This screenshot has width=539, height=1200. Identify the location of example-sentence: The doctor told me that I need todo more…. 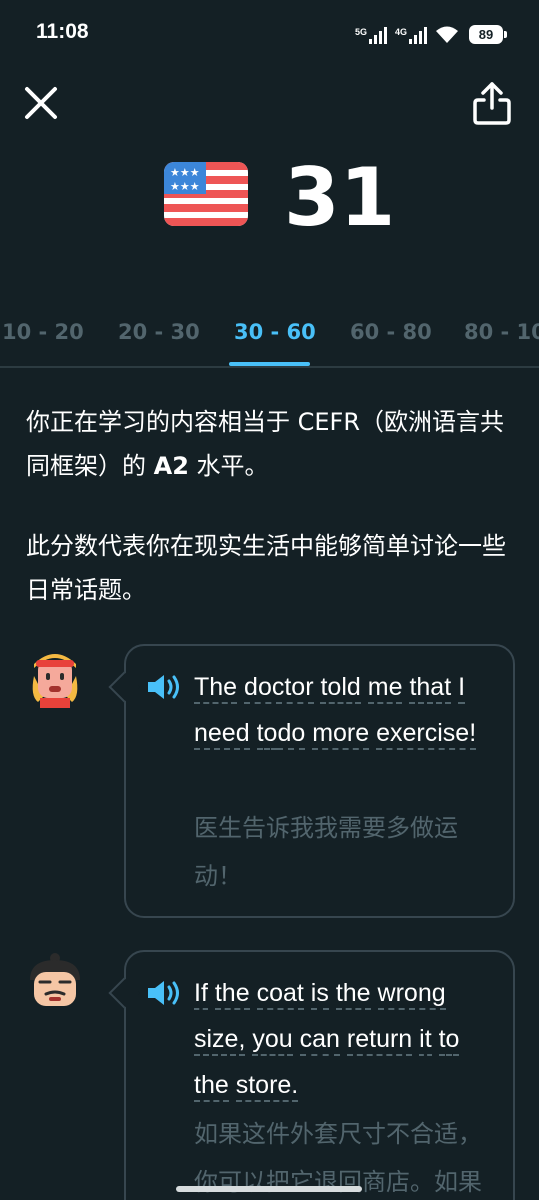
(344, 710).